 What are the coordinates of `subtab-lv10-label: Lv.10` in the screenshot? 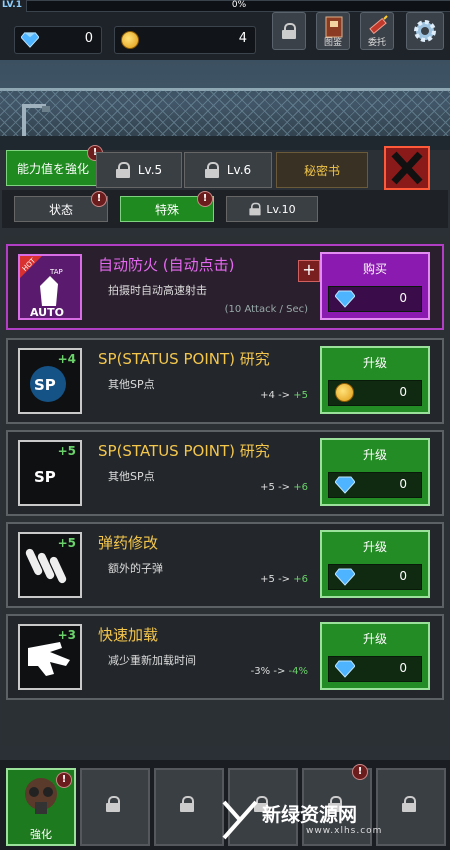 It's located at (281, 209).